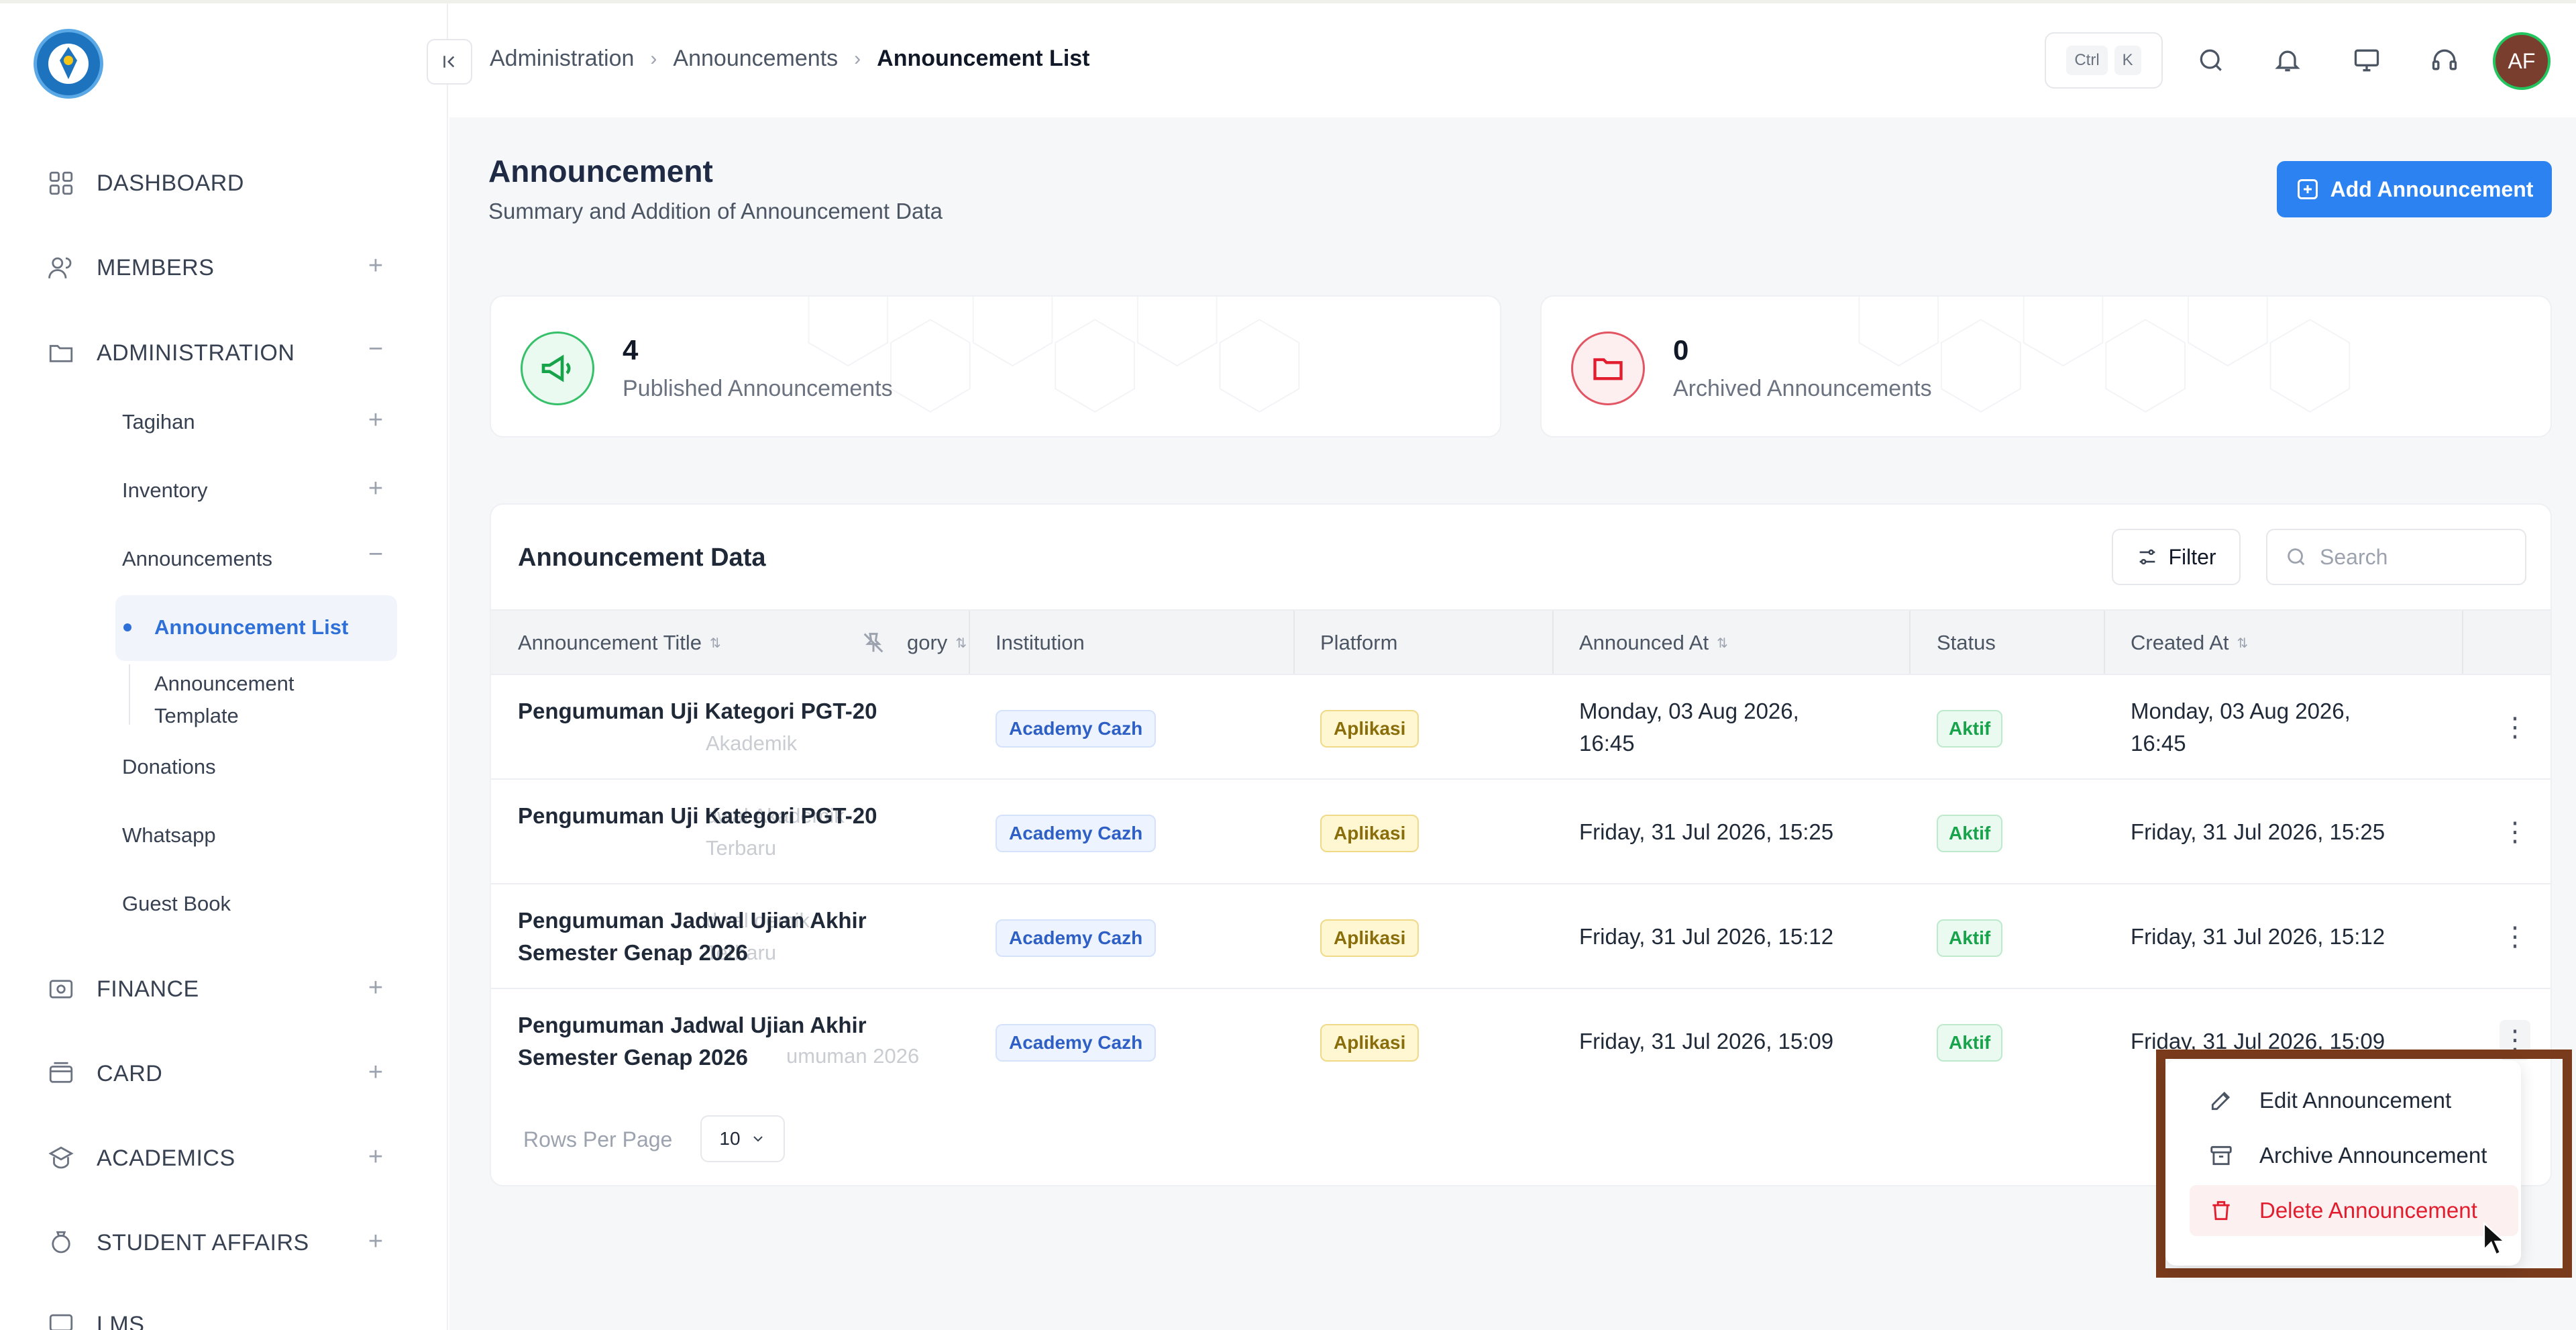  Describe the element at coordinates (1653, 643) in the screenshot. I see `col-announced-at: Announced At ⇅` at that location.